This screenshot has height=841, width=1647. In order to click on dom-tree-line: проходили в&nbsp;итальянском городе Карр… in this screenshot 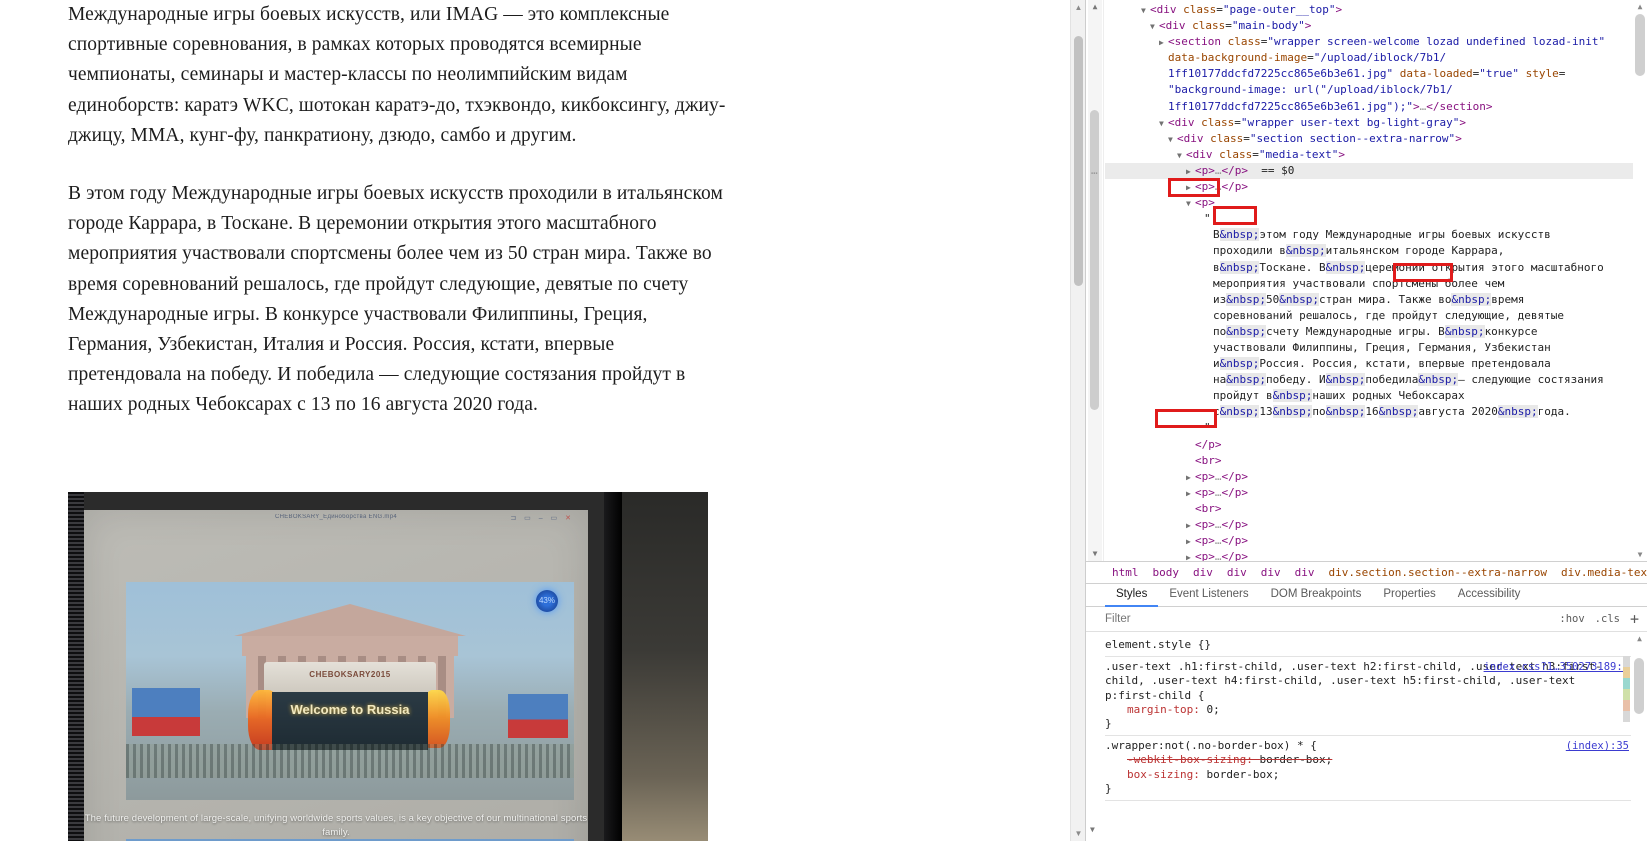, I will do `click(1369, 251)`.